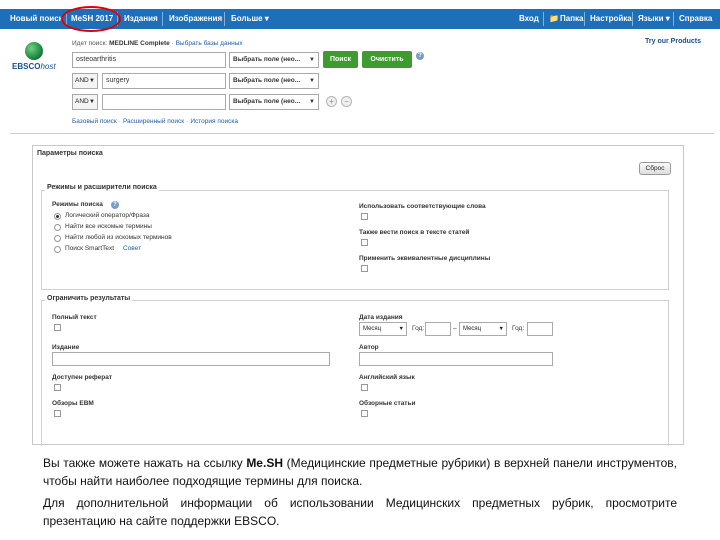  Describe the element at coordinates (456, 359) in the screenshot. I see `author-input` at that location.